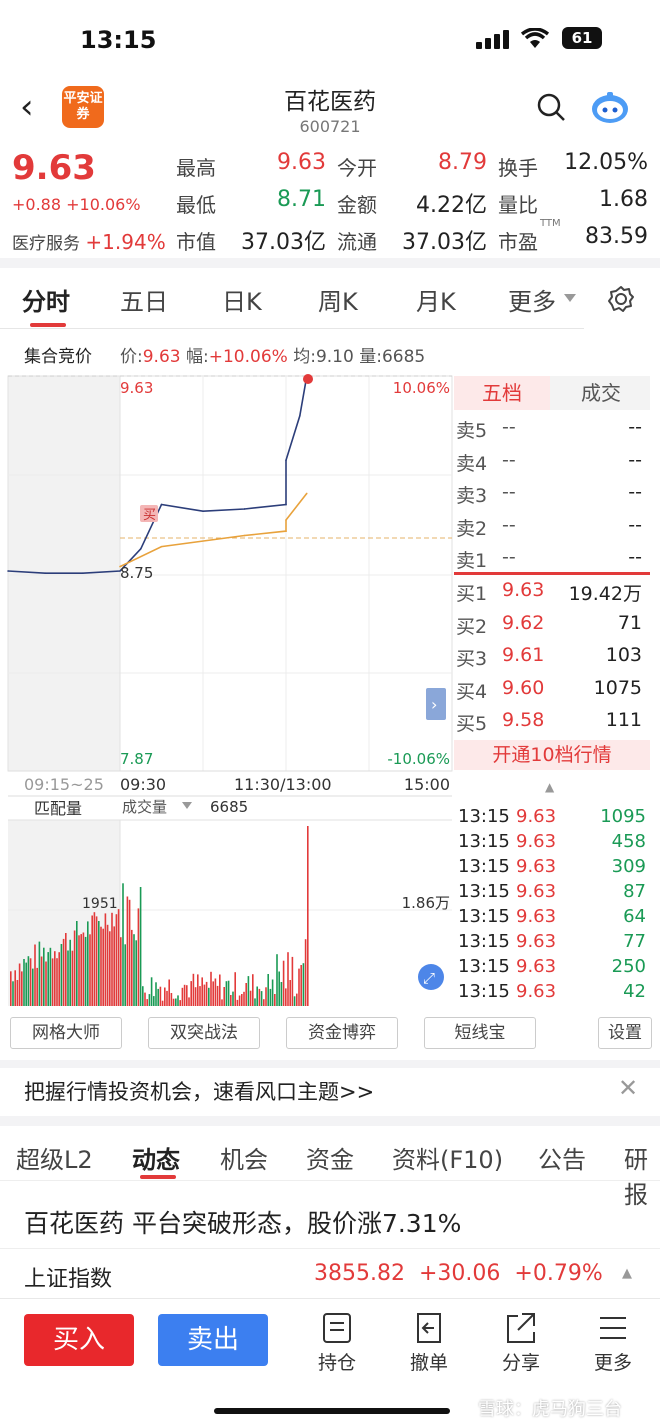 The width and height of the screenshot is (660, 1428). I want to click on tab-trades: 成交, so click(601, 393).